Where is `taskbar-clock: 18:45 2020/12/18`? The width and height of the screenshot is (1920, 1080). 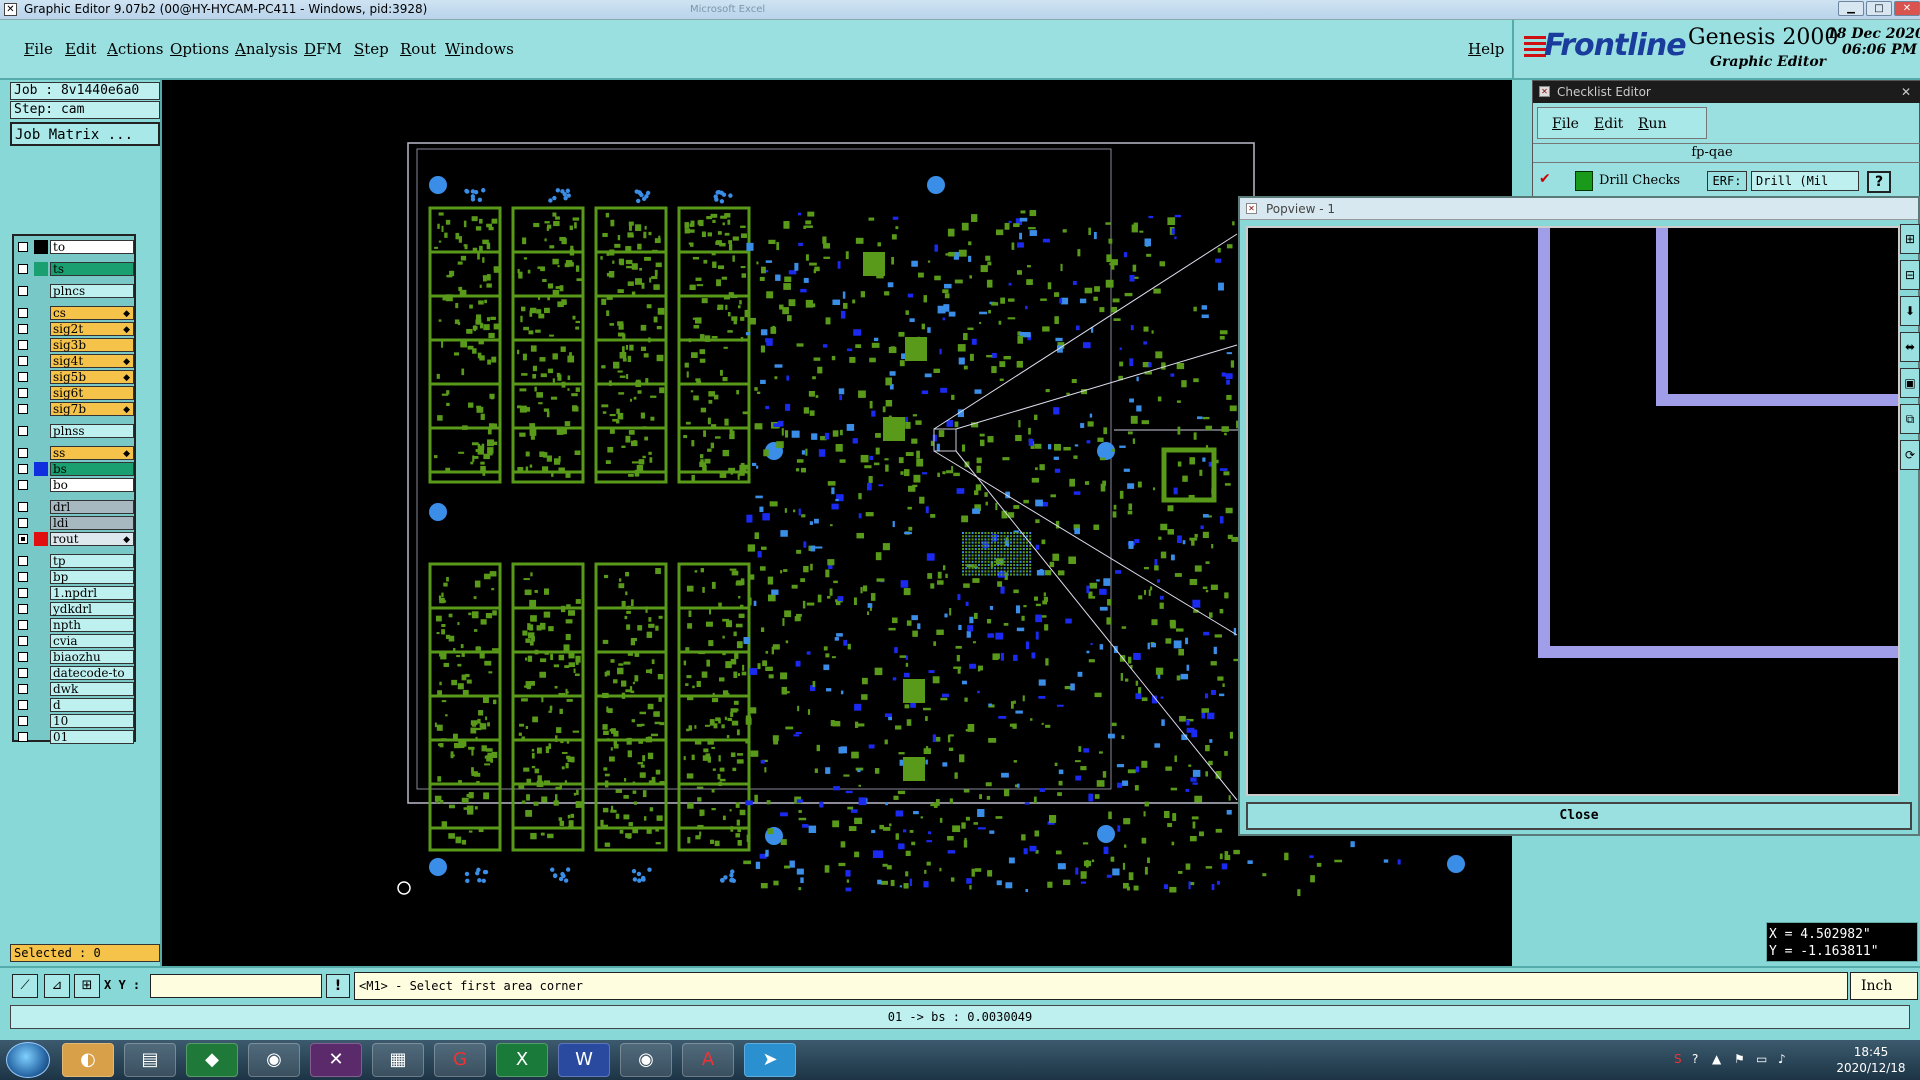 taskbar-clock: 18:45 2020/12/18 is located at coordinates (1871, 1060).